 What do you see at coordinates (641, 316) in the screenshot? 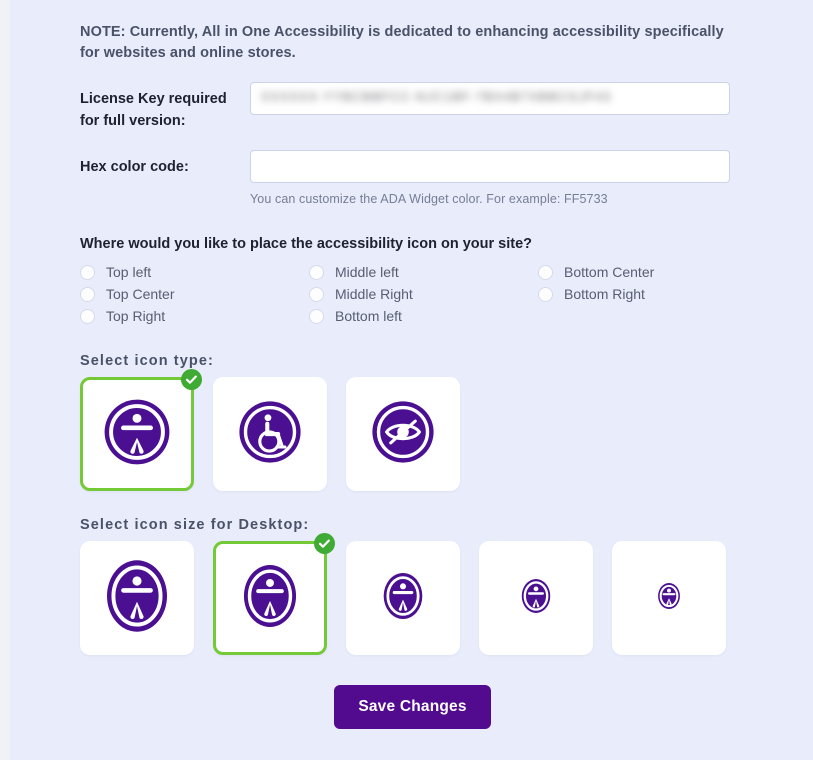
I see `radio-grid-filler` at bounding box center [641, 316].